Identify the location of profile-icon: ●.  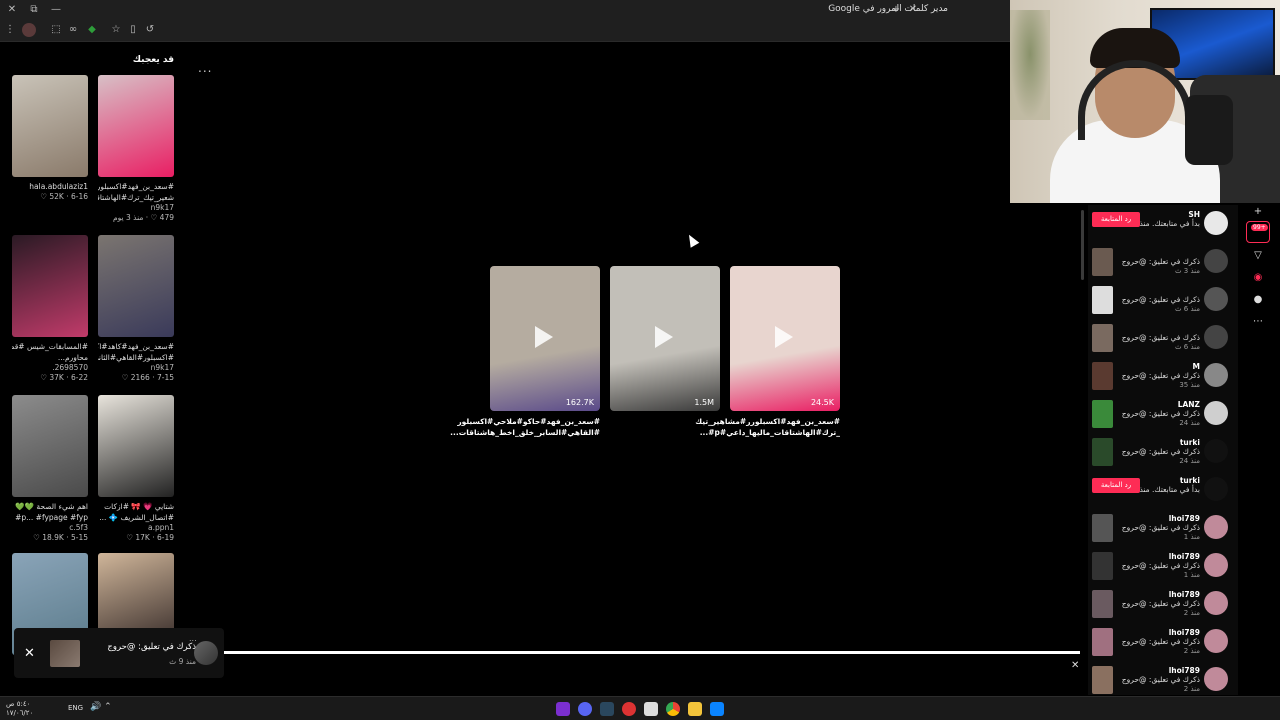
(1258, 300).